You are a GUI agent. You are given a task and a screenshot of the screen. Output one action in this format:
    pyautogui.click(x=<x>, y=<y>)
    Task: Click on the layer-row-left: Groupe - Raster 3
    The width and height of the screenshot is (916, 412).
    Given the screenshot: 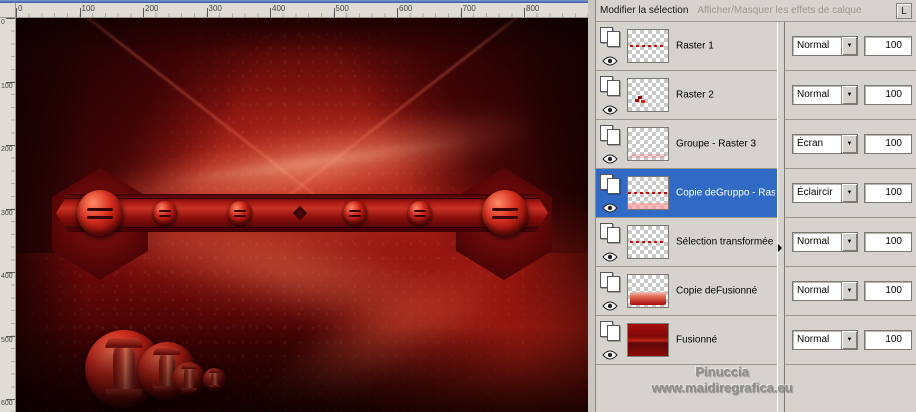 What is the action you would take?
    pyautogui.click(x=686, y=144)
    